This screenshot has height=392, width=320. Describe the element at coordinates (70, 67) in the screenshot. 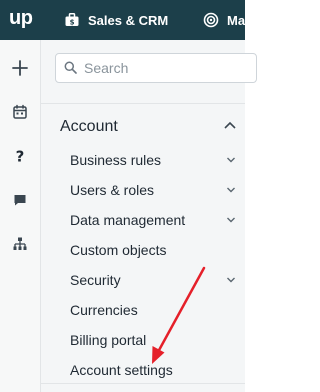

I see `search-icon` at that location.